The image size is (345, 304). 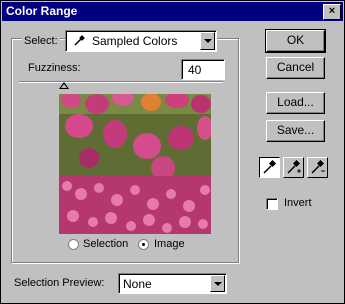 I want to click on select-label: Select:, so click(x=41, y=41).